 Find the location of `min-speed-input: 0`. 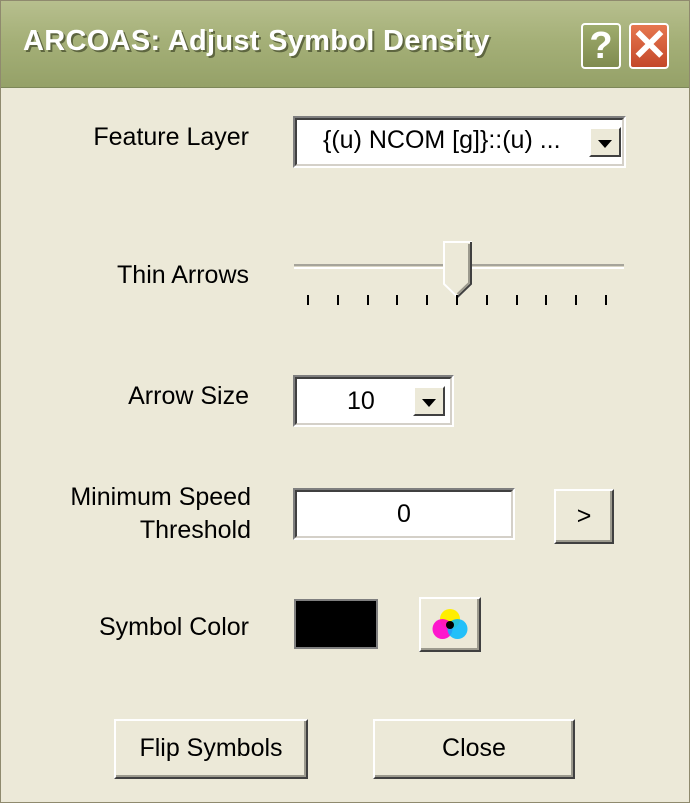

min-speed-input: 0 is located at coordinates (404, 514).